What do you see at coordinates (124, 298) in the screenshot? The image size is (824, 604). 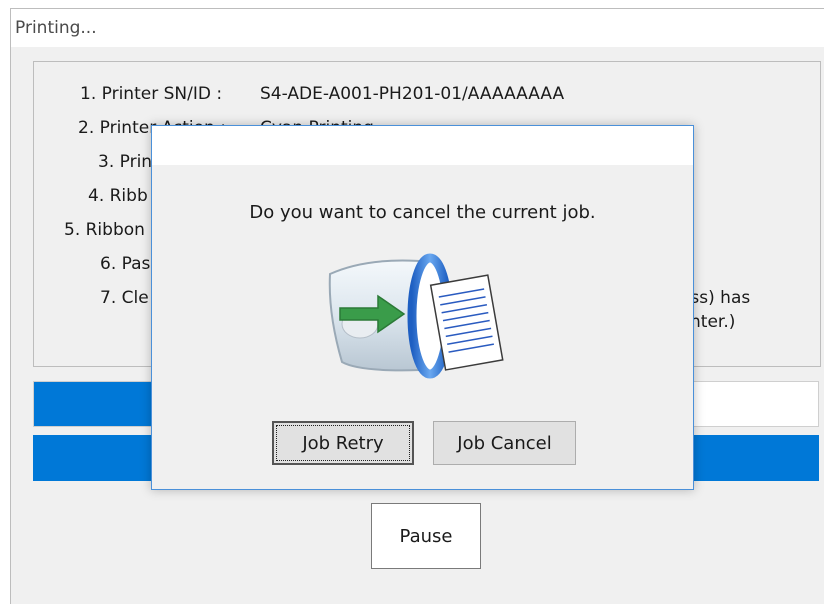 I see `info-label-7: 7. Cle` at bounding box center [124, 298].